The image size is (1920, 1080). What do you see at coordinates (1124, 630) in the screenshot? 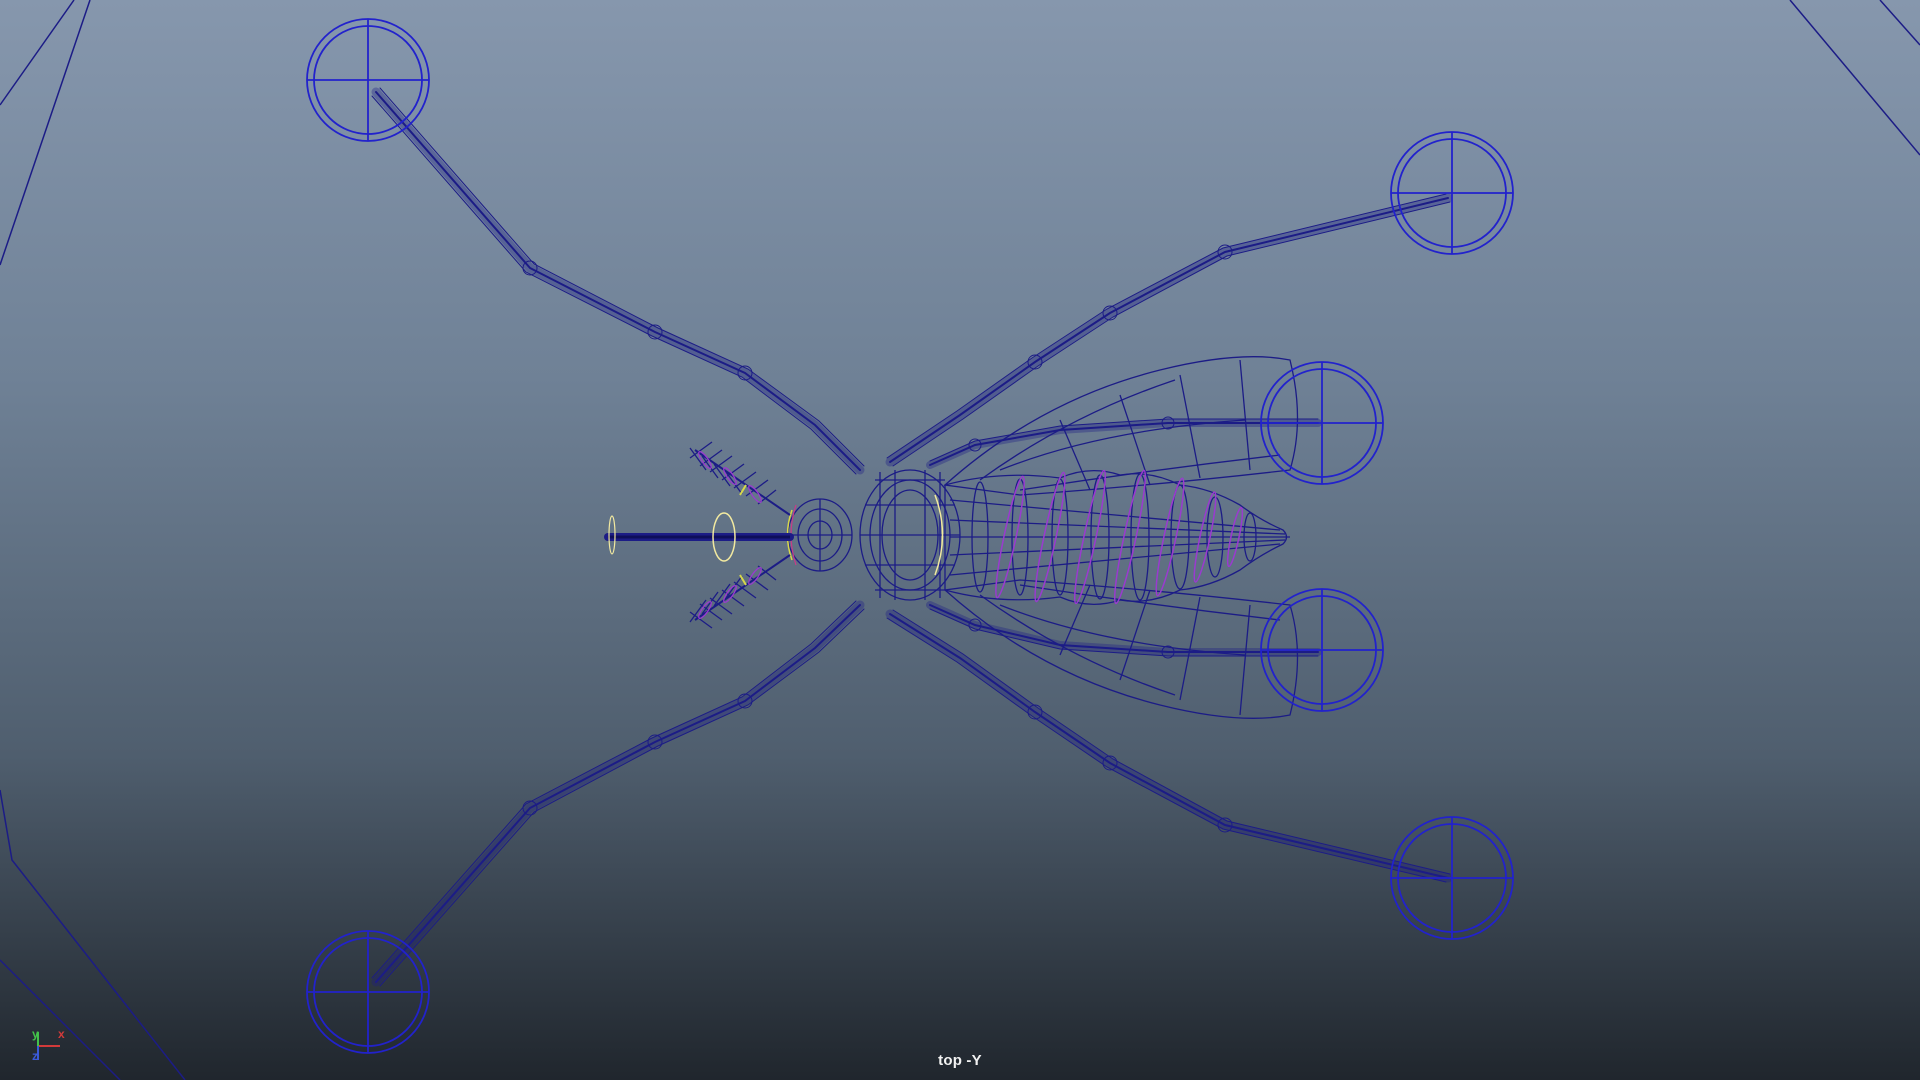
I see `leg-middle-lower` at bounding box center [1124, 630].